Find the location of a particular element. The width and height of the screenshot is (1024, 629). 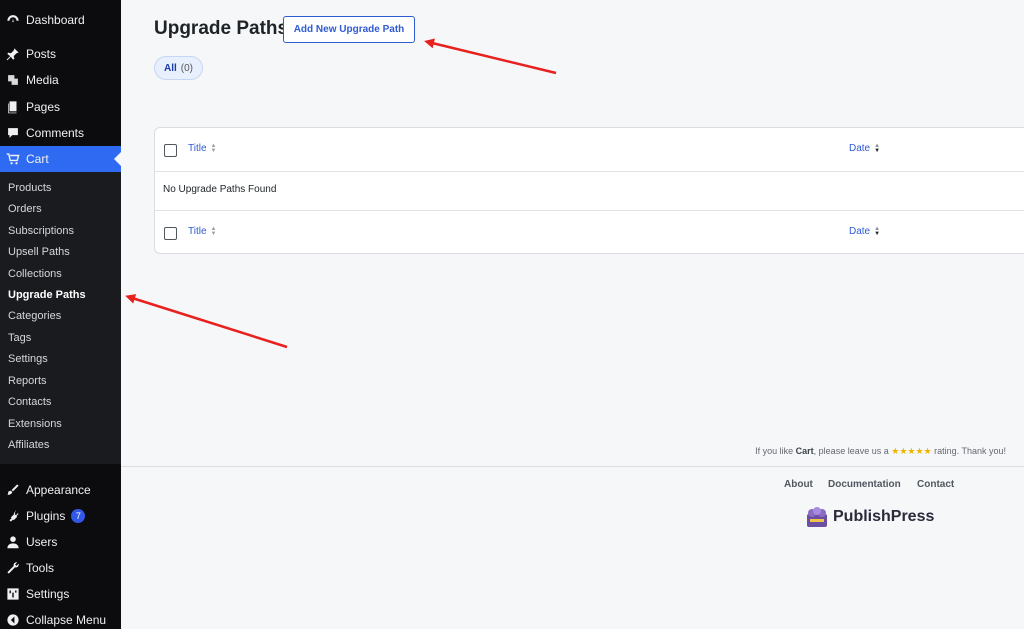

sidebar-item-label: Dashboard is located at coordinates (55, 20).